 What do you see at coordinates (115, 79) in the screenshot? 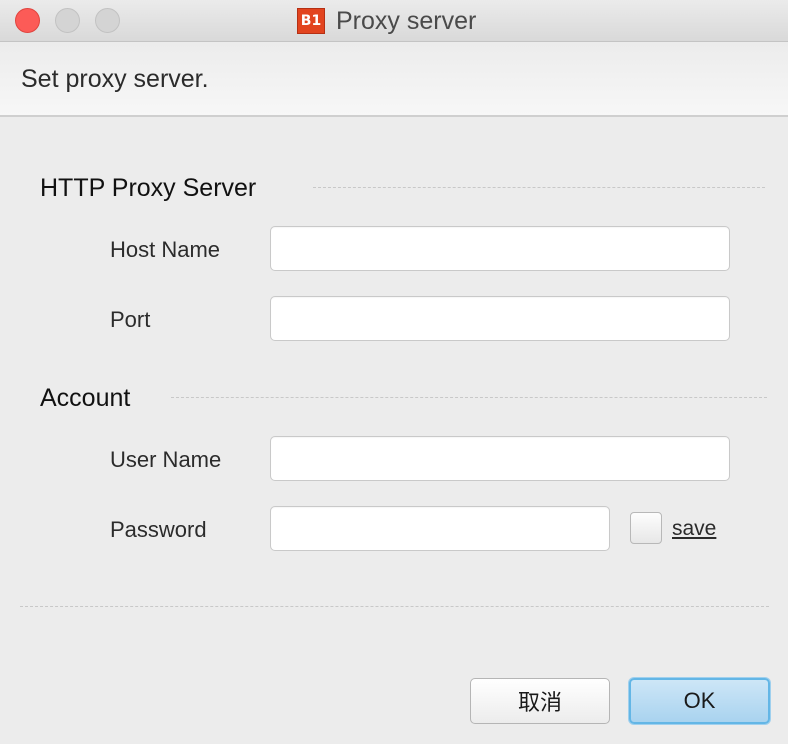
I see `banner-text: Set proxy server.` at bounding box center [115, 79].